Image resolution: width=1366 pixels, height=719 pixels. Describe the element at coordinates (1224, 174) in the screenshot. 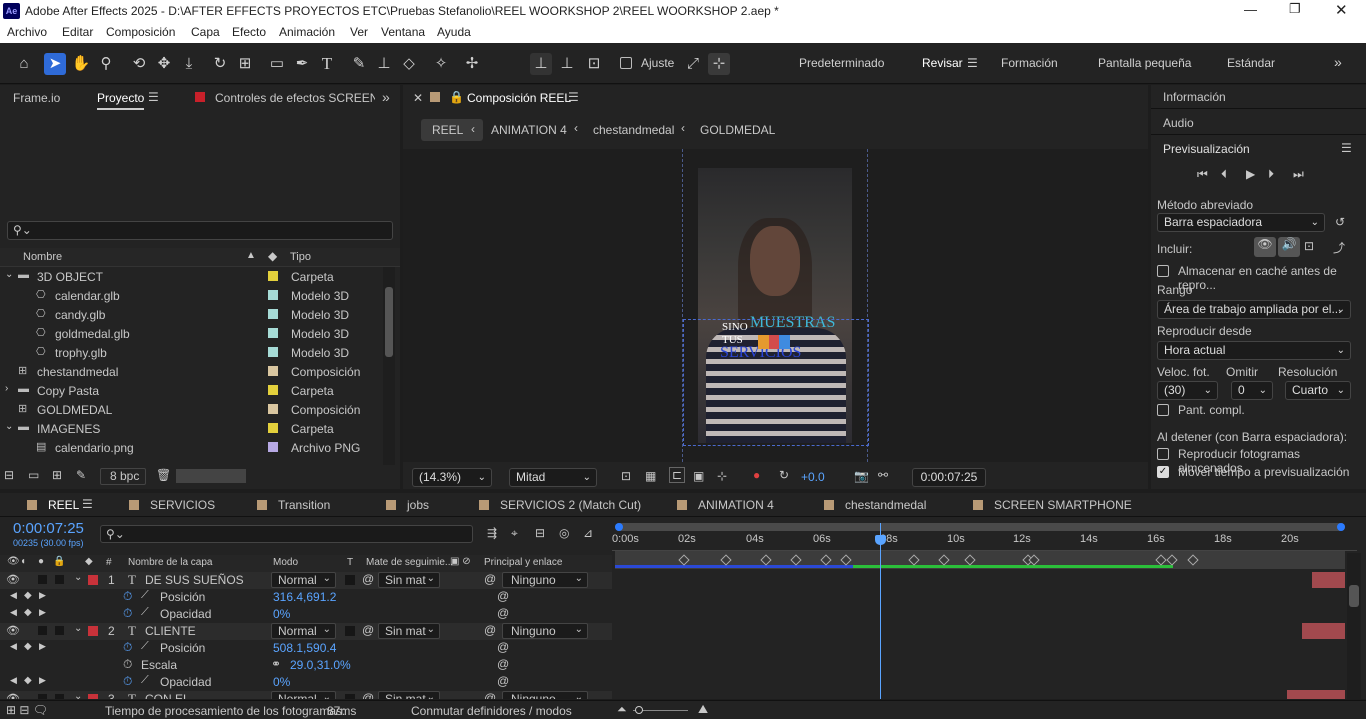

I see `prev-frame-icon: ⏴` at that location.